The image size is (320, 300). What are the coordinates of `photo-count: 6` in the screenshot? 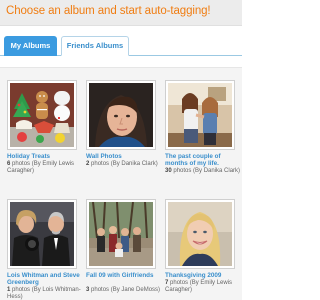 It's located at (9, 164).